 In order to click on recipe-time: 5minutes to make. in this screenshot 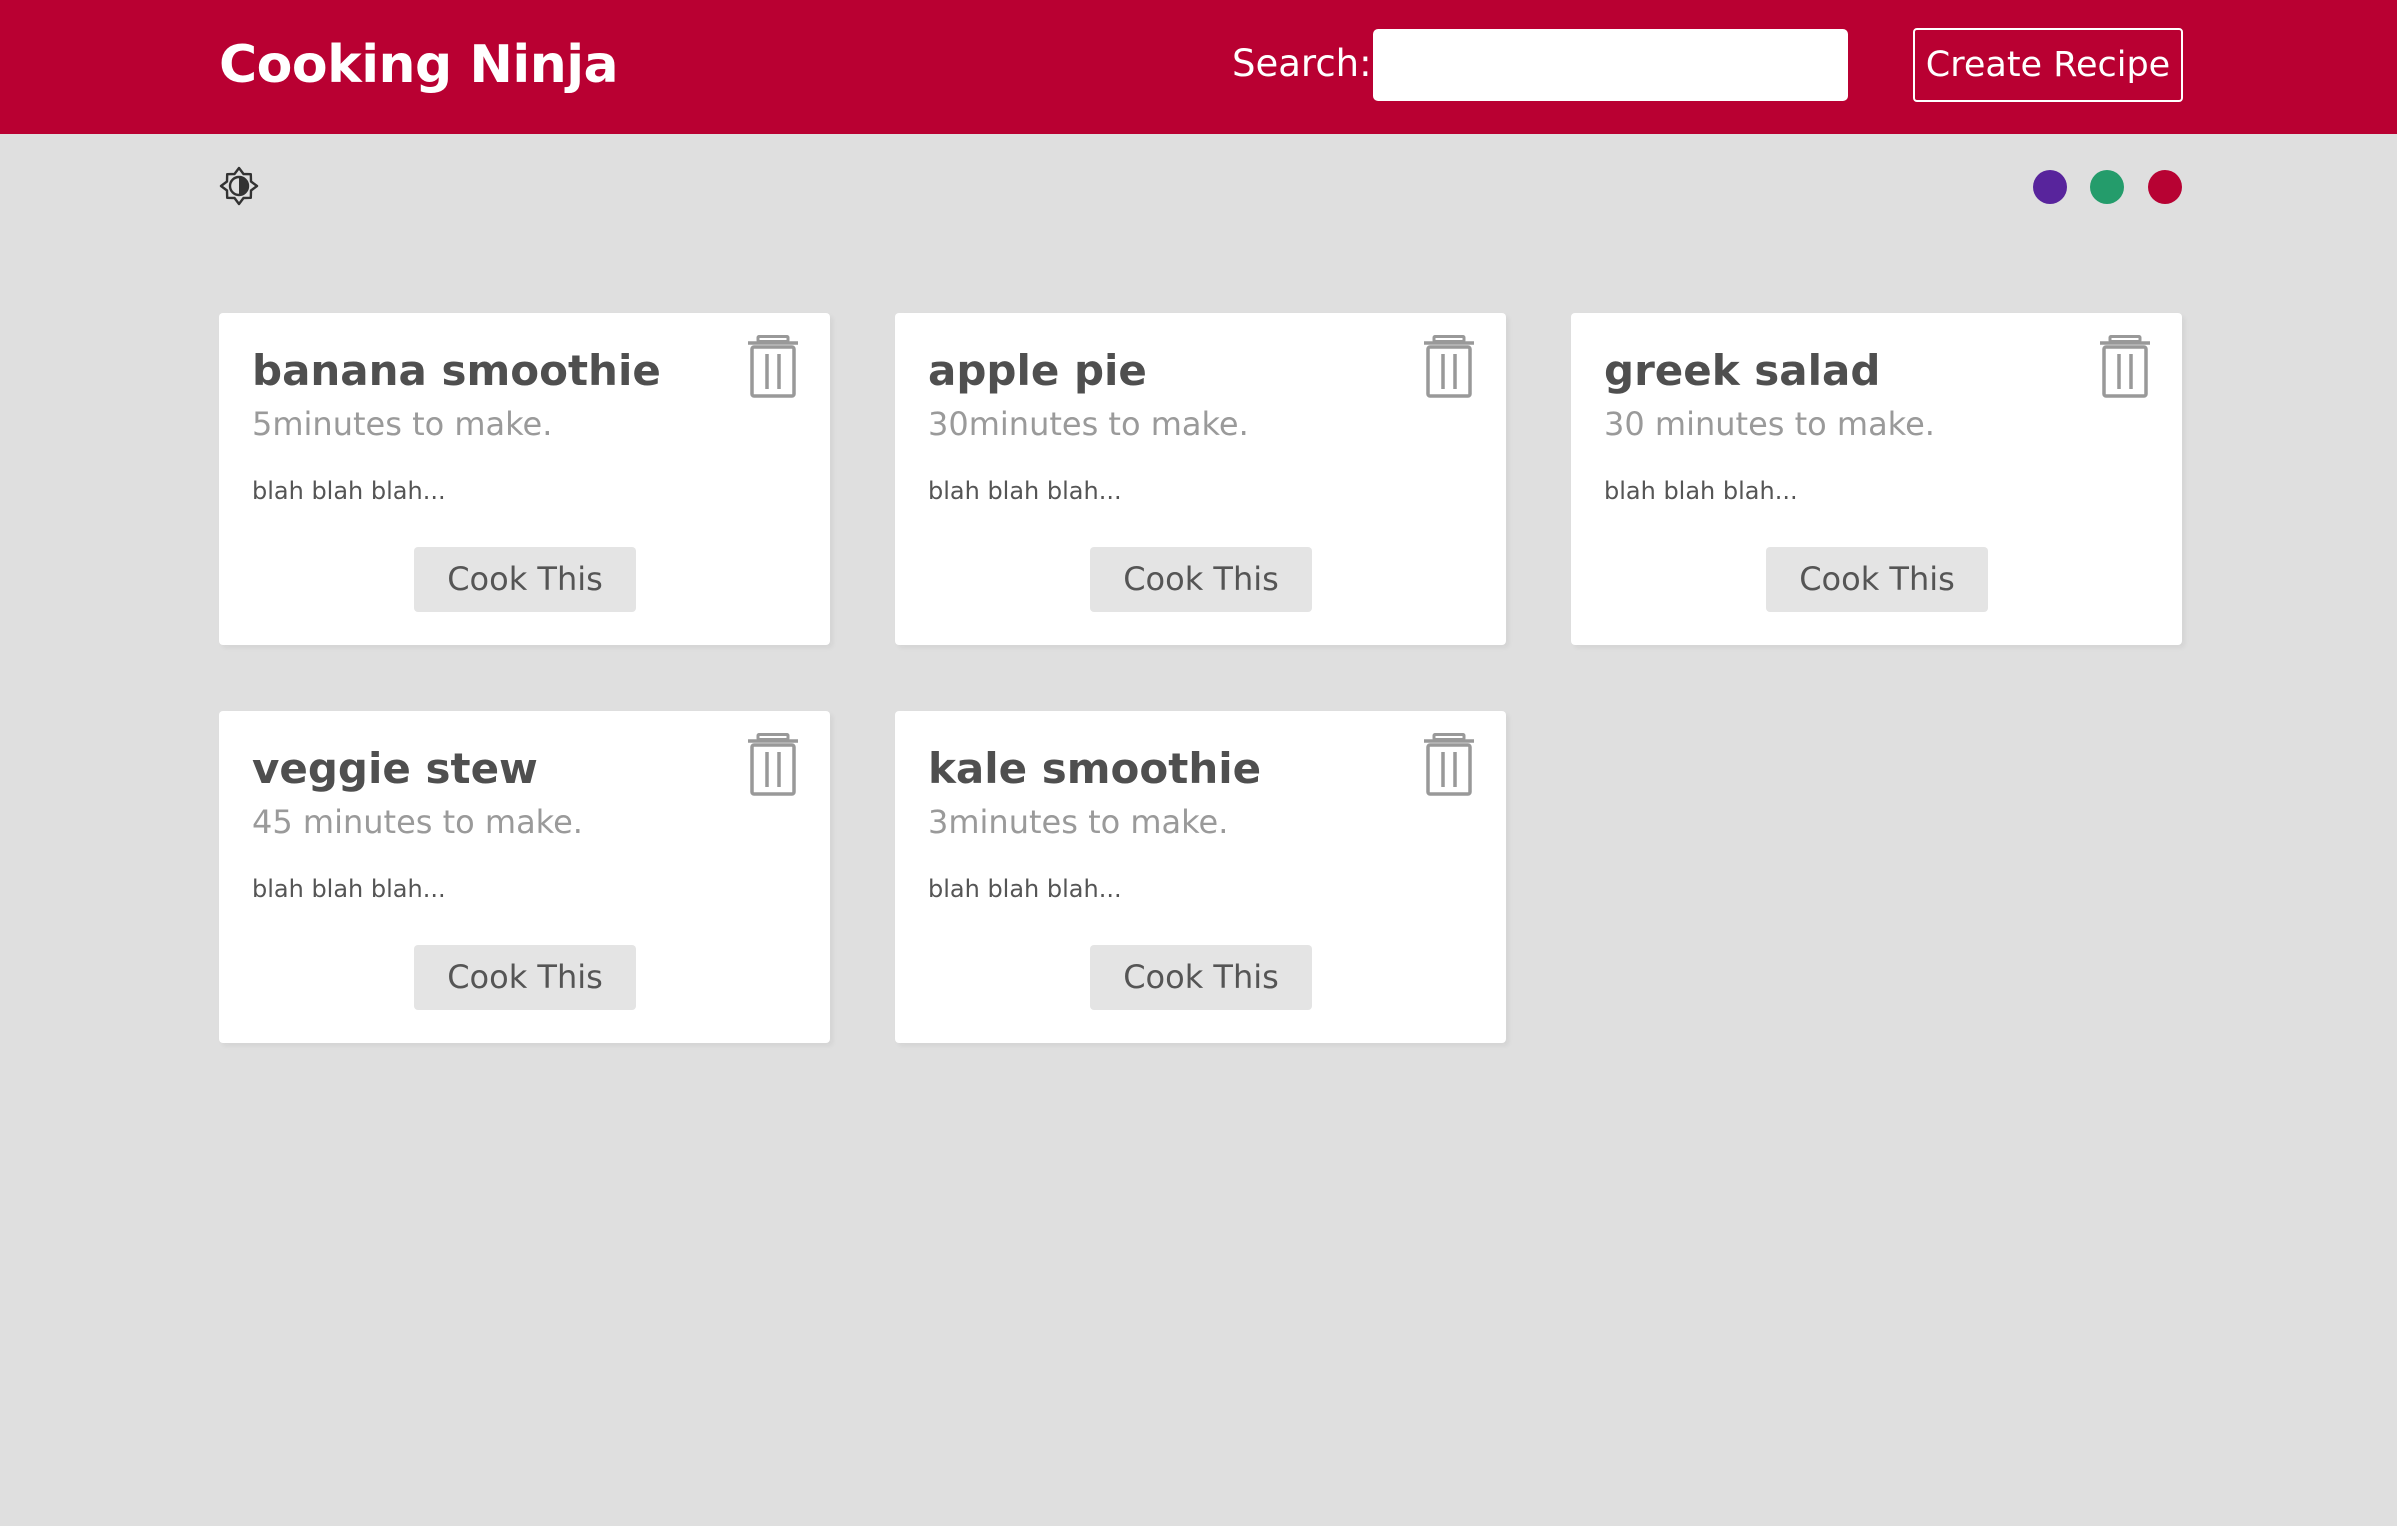, I will do `click(402, 424)`.